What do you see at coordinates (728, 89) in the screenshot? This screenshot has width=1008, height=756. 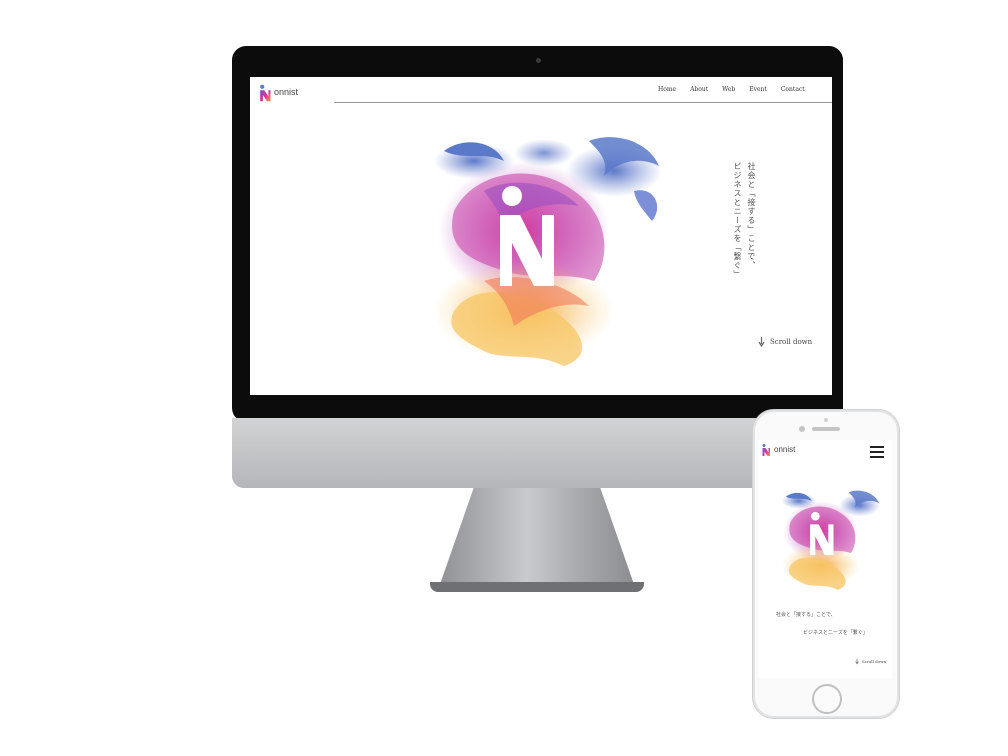 I see `nav-web: Web` at bounding box center [728, 89].